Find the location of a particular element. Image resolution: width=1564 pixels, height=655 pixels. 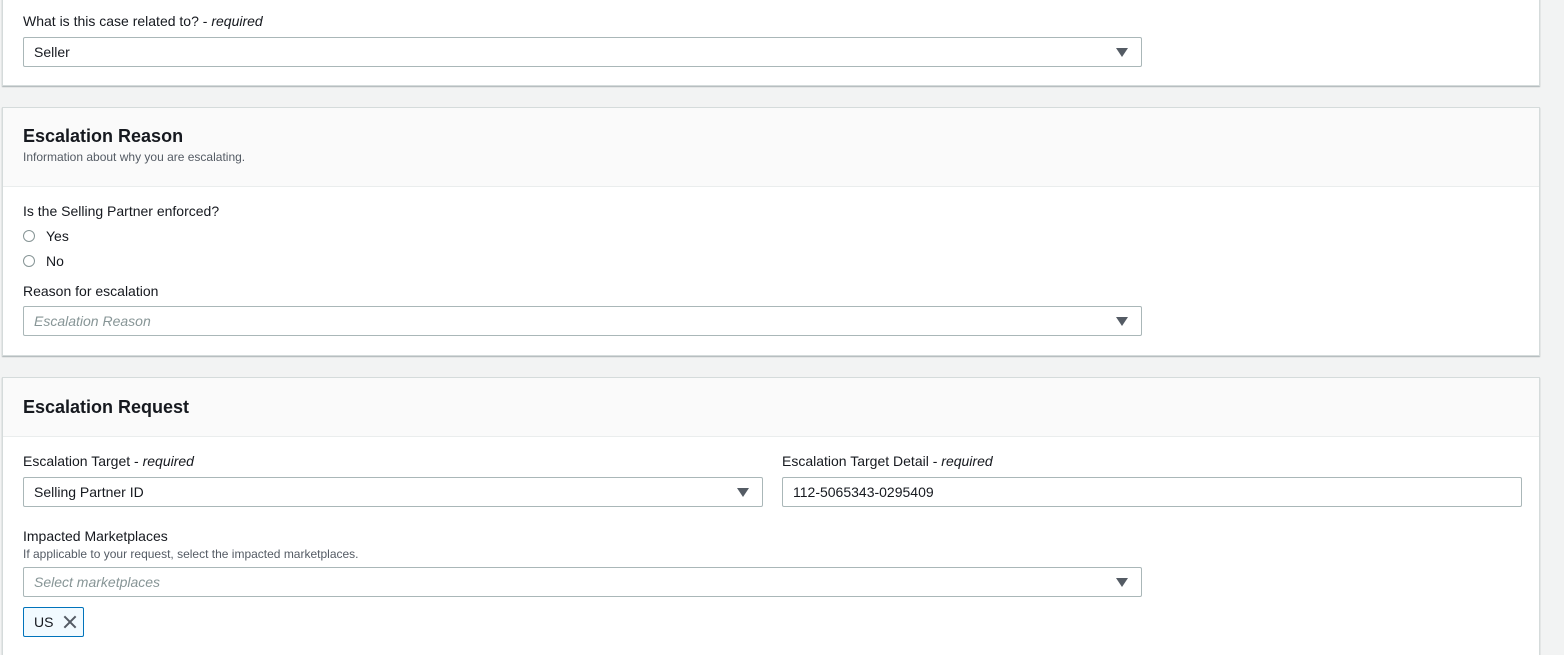

marketplaces-placeholder: Select marketplaces is located at coordinates (97, 582).